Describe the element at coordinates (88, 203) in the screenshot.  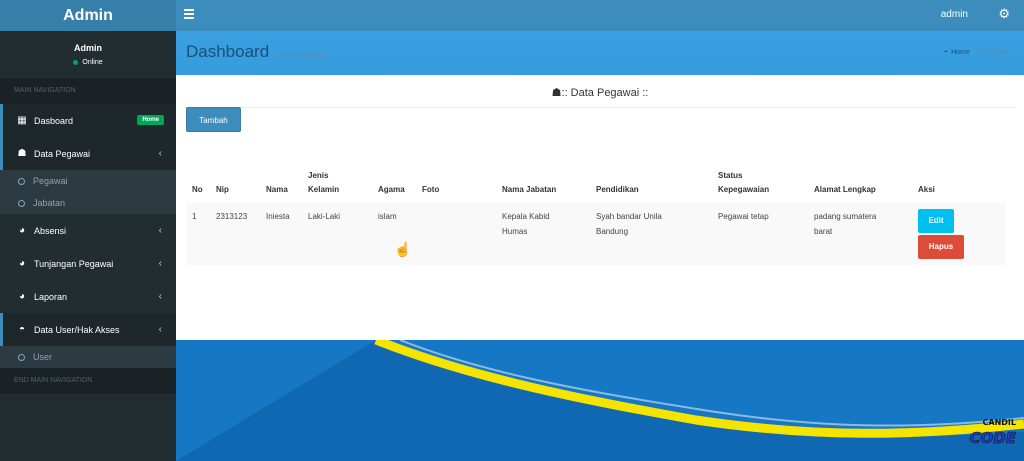
I see `sidebar-item-jabatan: Jabatan` at that location.